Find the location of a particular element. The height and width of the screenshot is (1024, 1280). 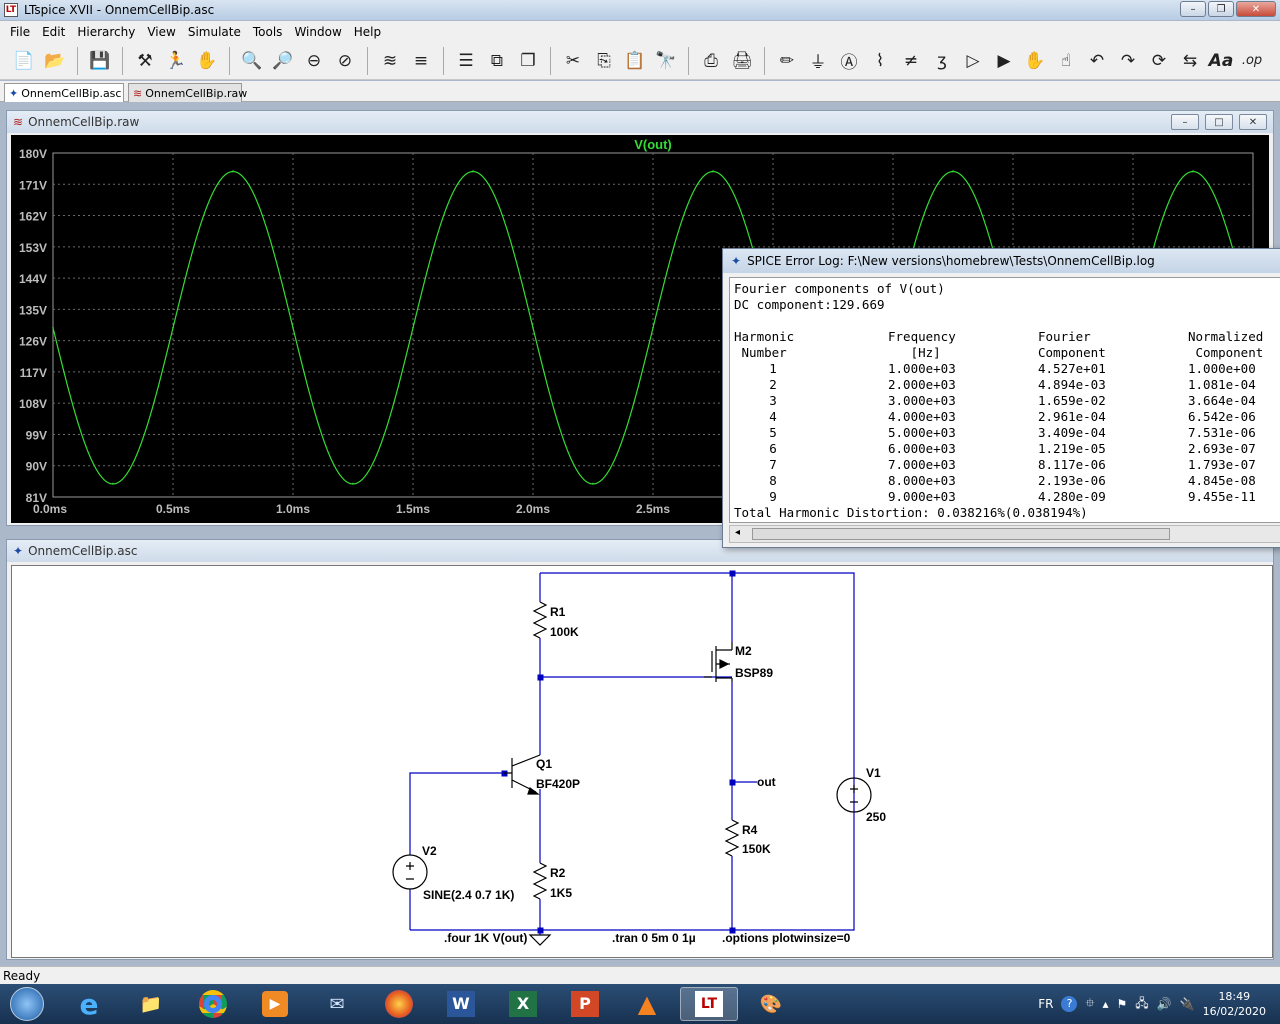

child-close-button: ✕ is located at coordinates (1253, 122).